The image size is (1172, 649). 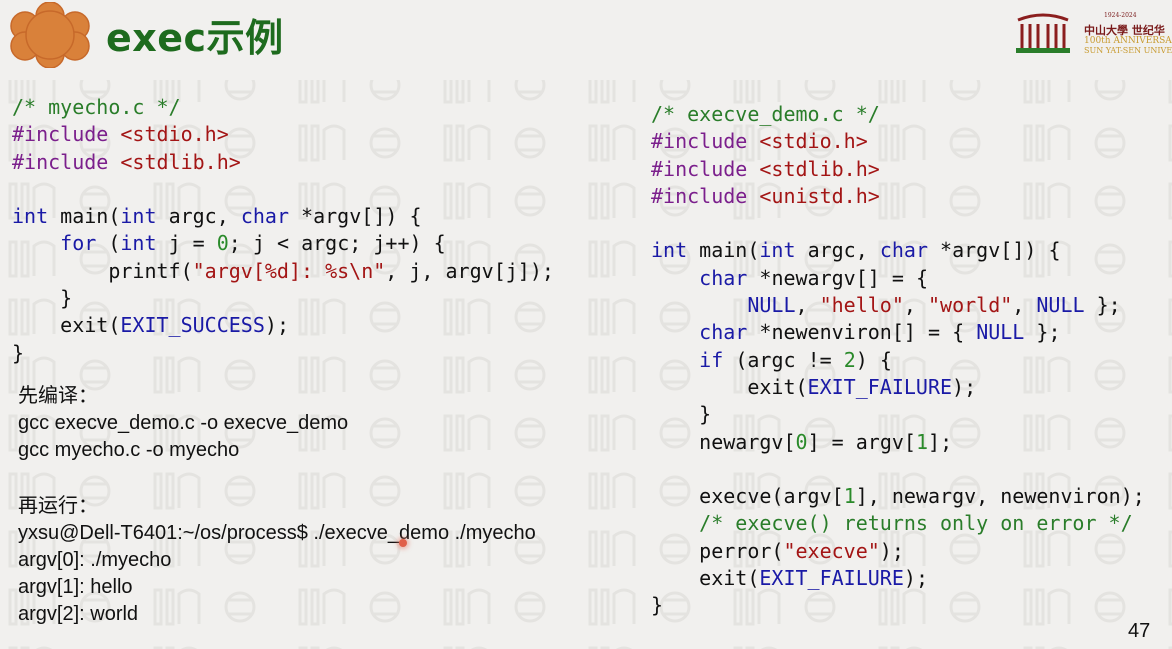 I want to click on code-line: #include <unistd.h>, so click(x=765, y=195).